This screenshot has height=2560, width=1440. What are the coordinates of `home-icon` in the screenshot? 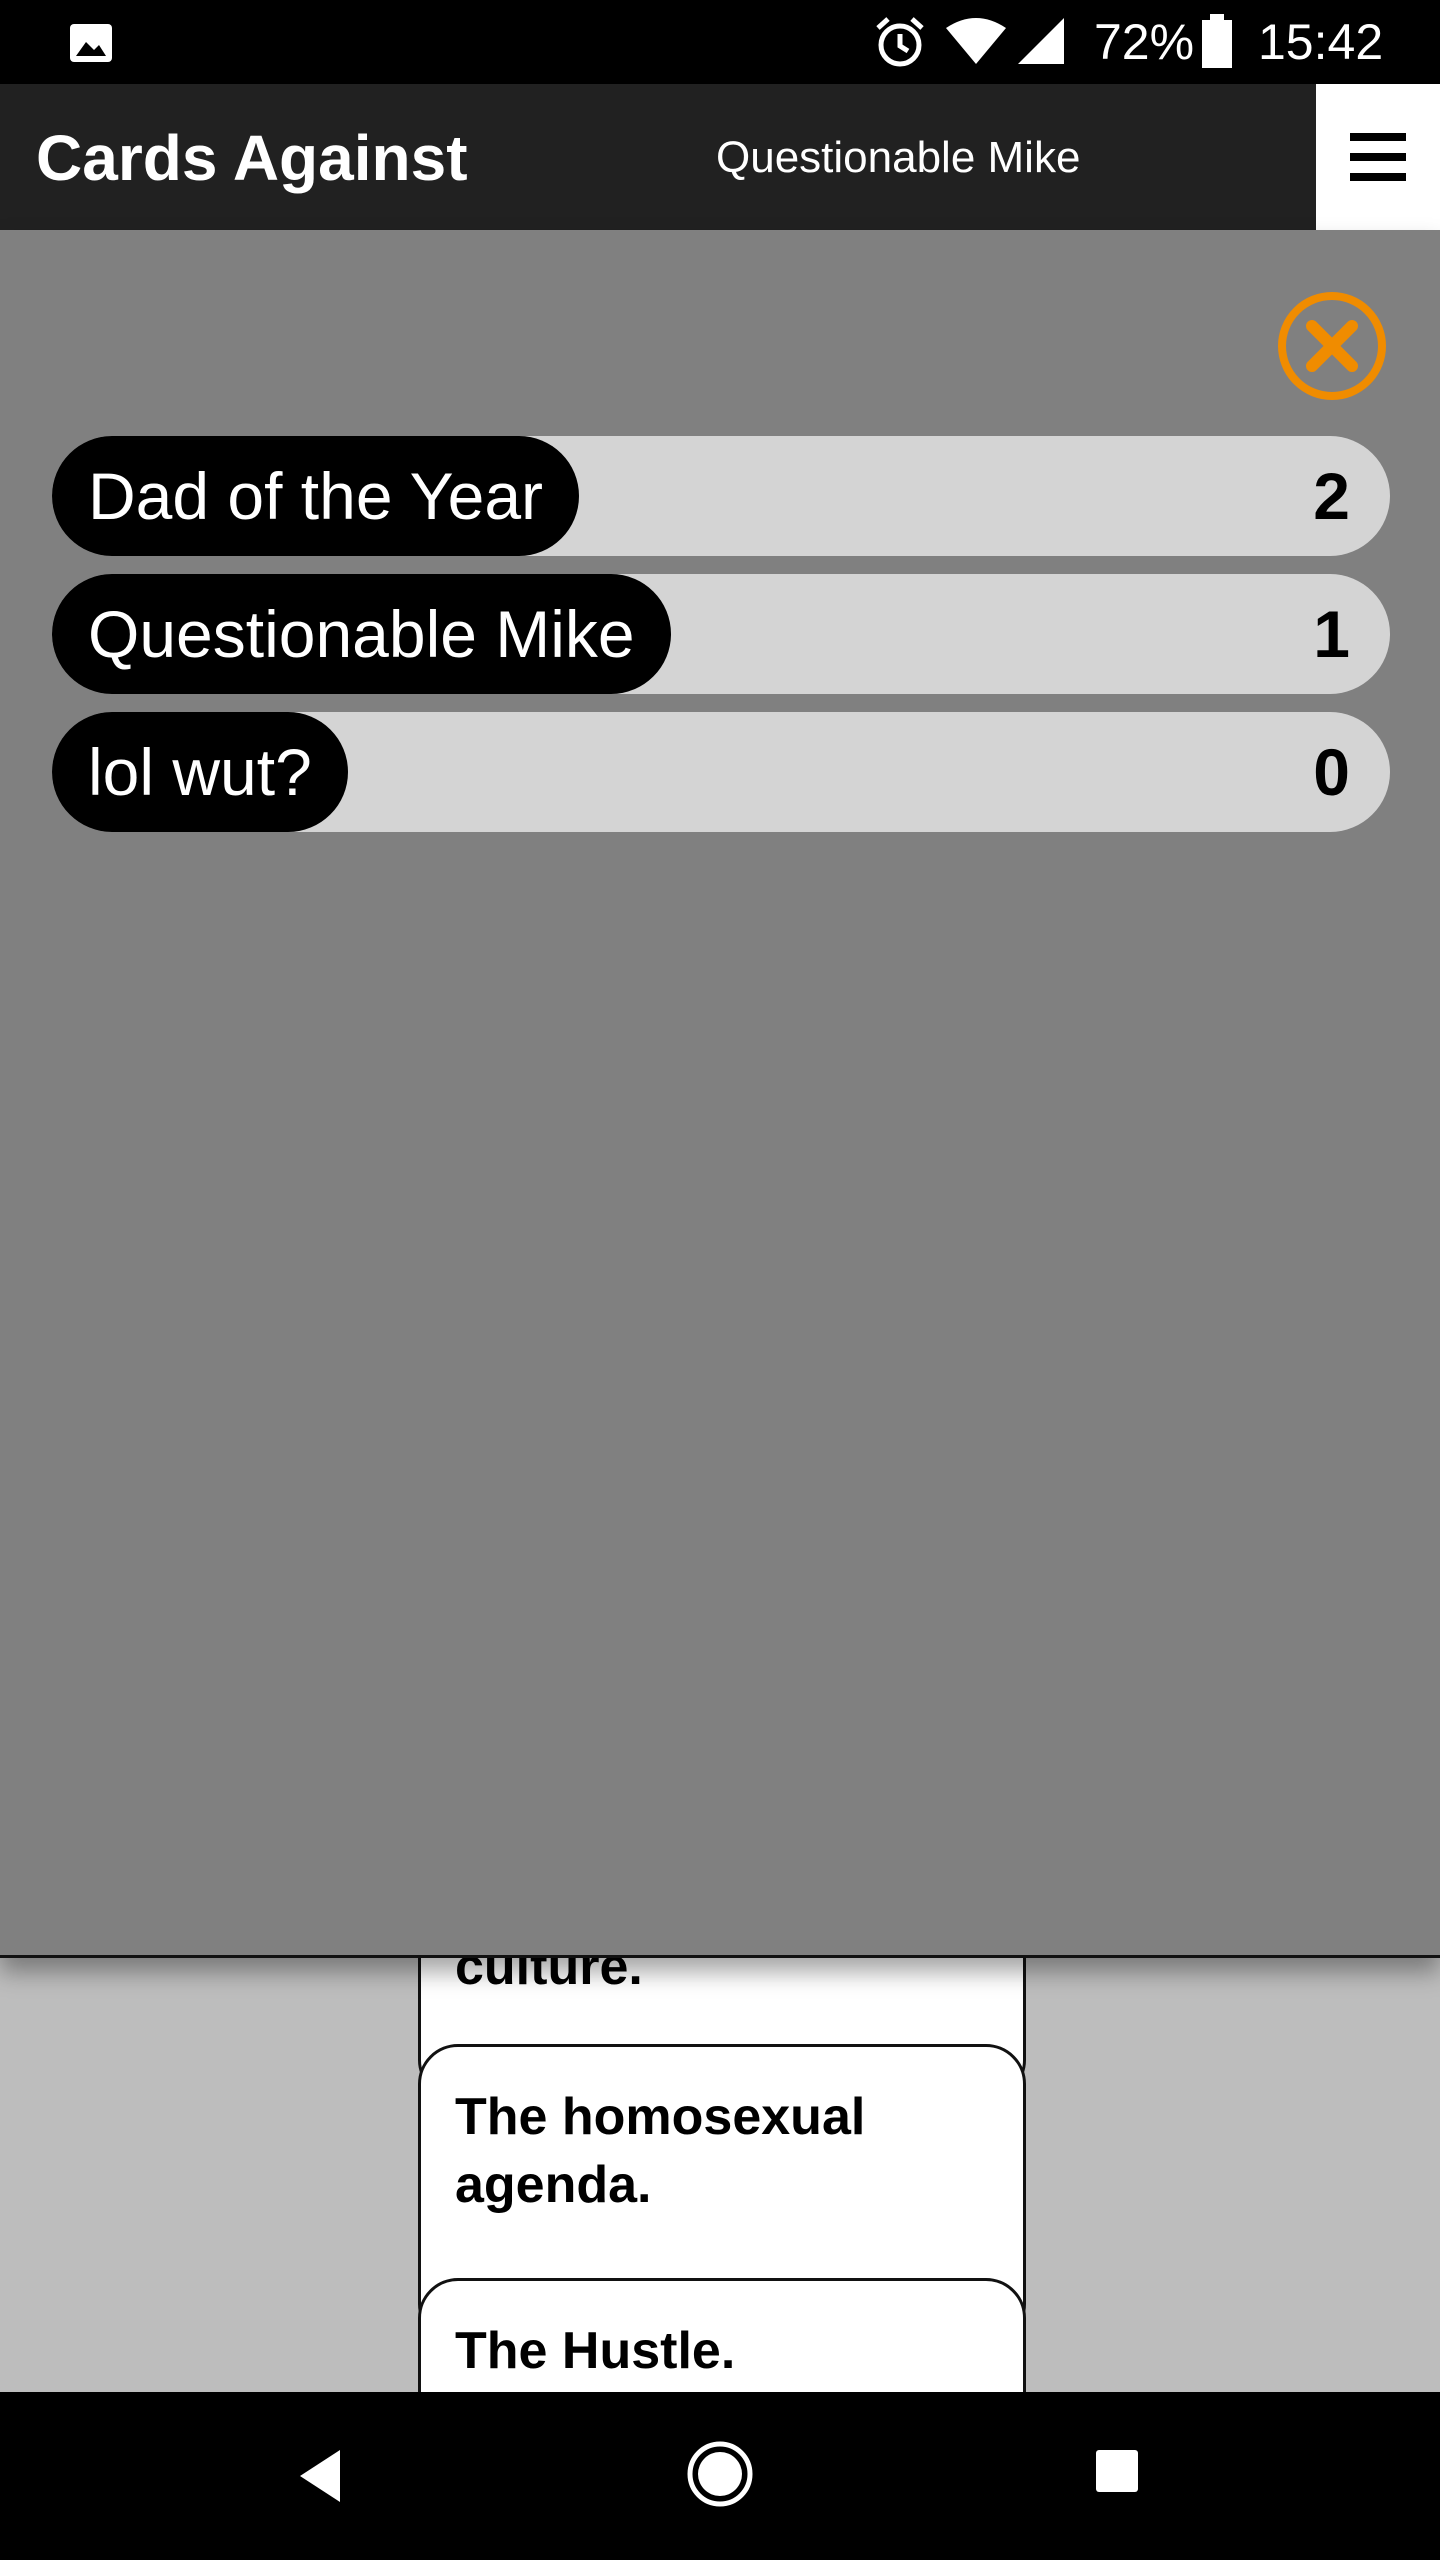 It's located at (720, 2474).